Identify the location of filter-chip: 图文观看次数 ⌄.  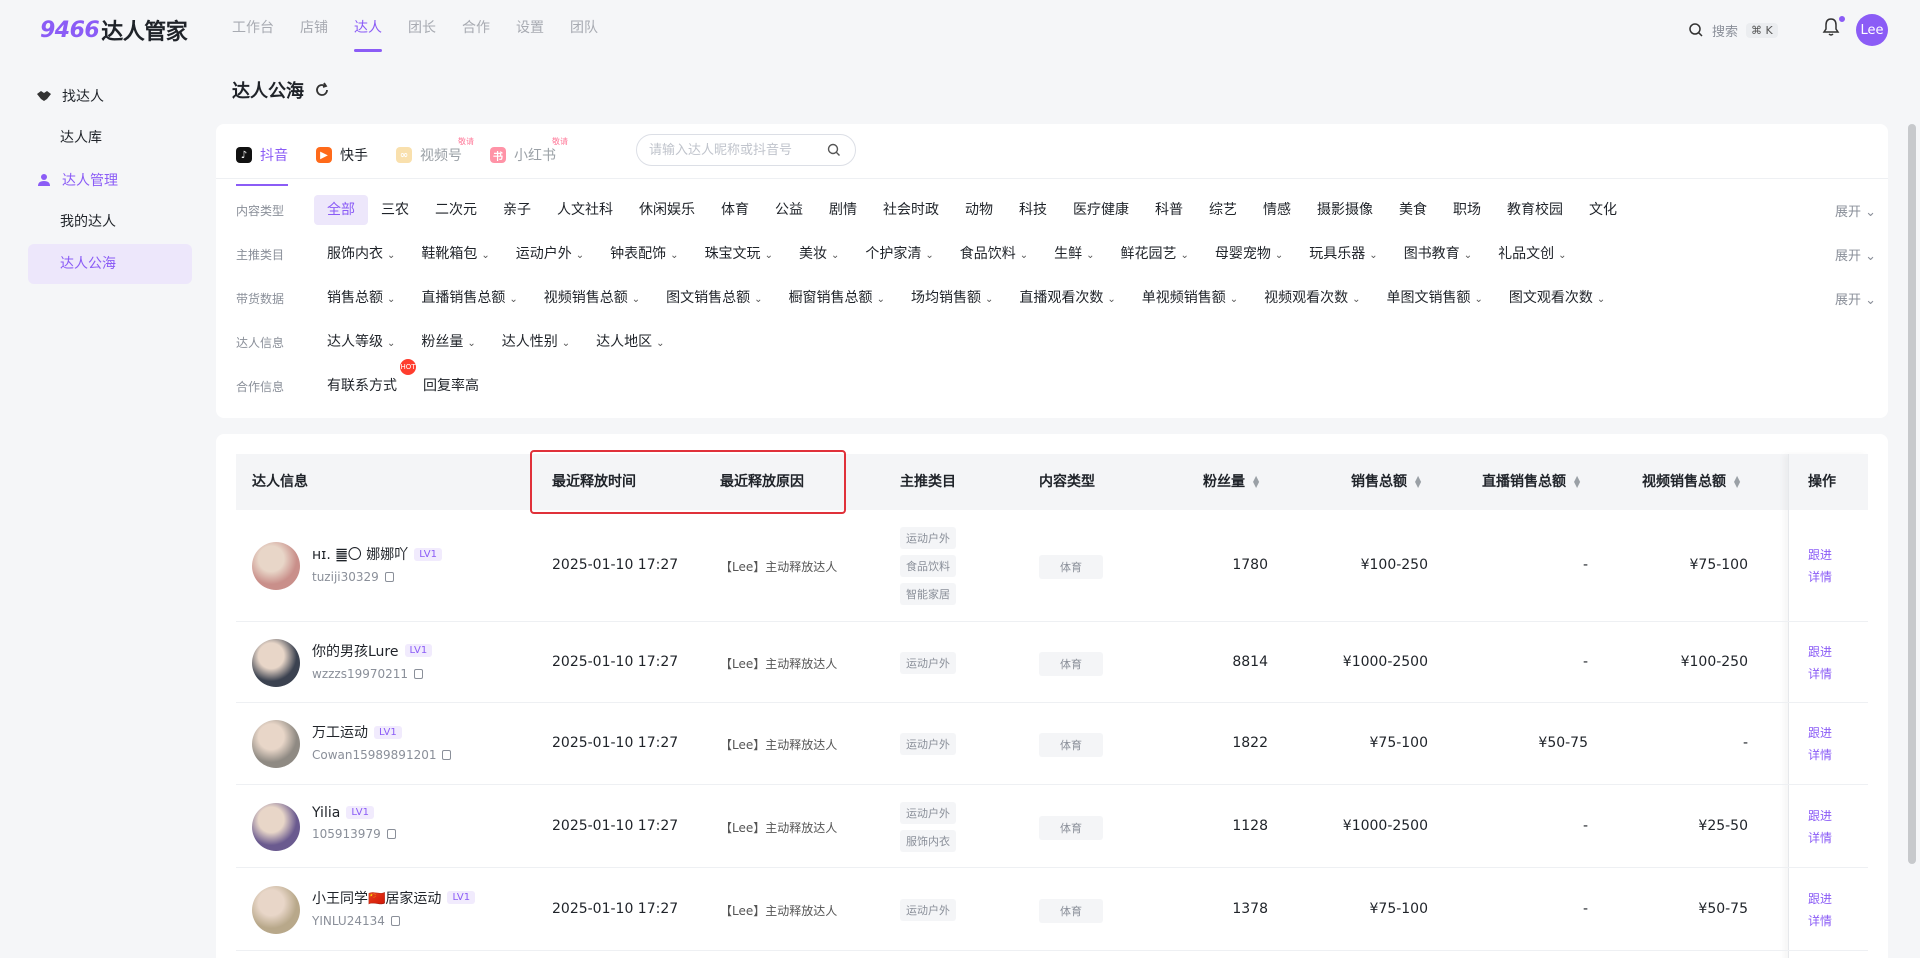
(1557, 298).